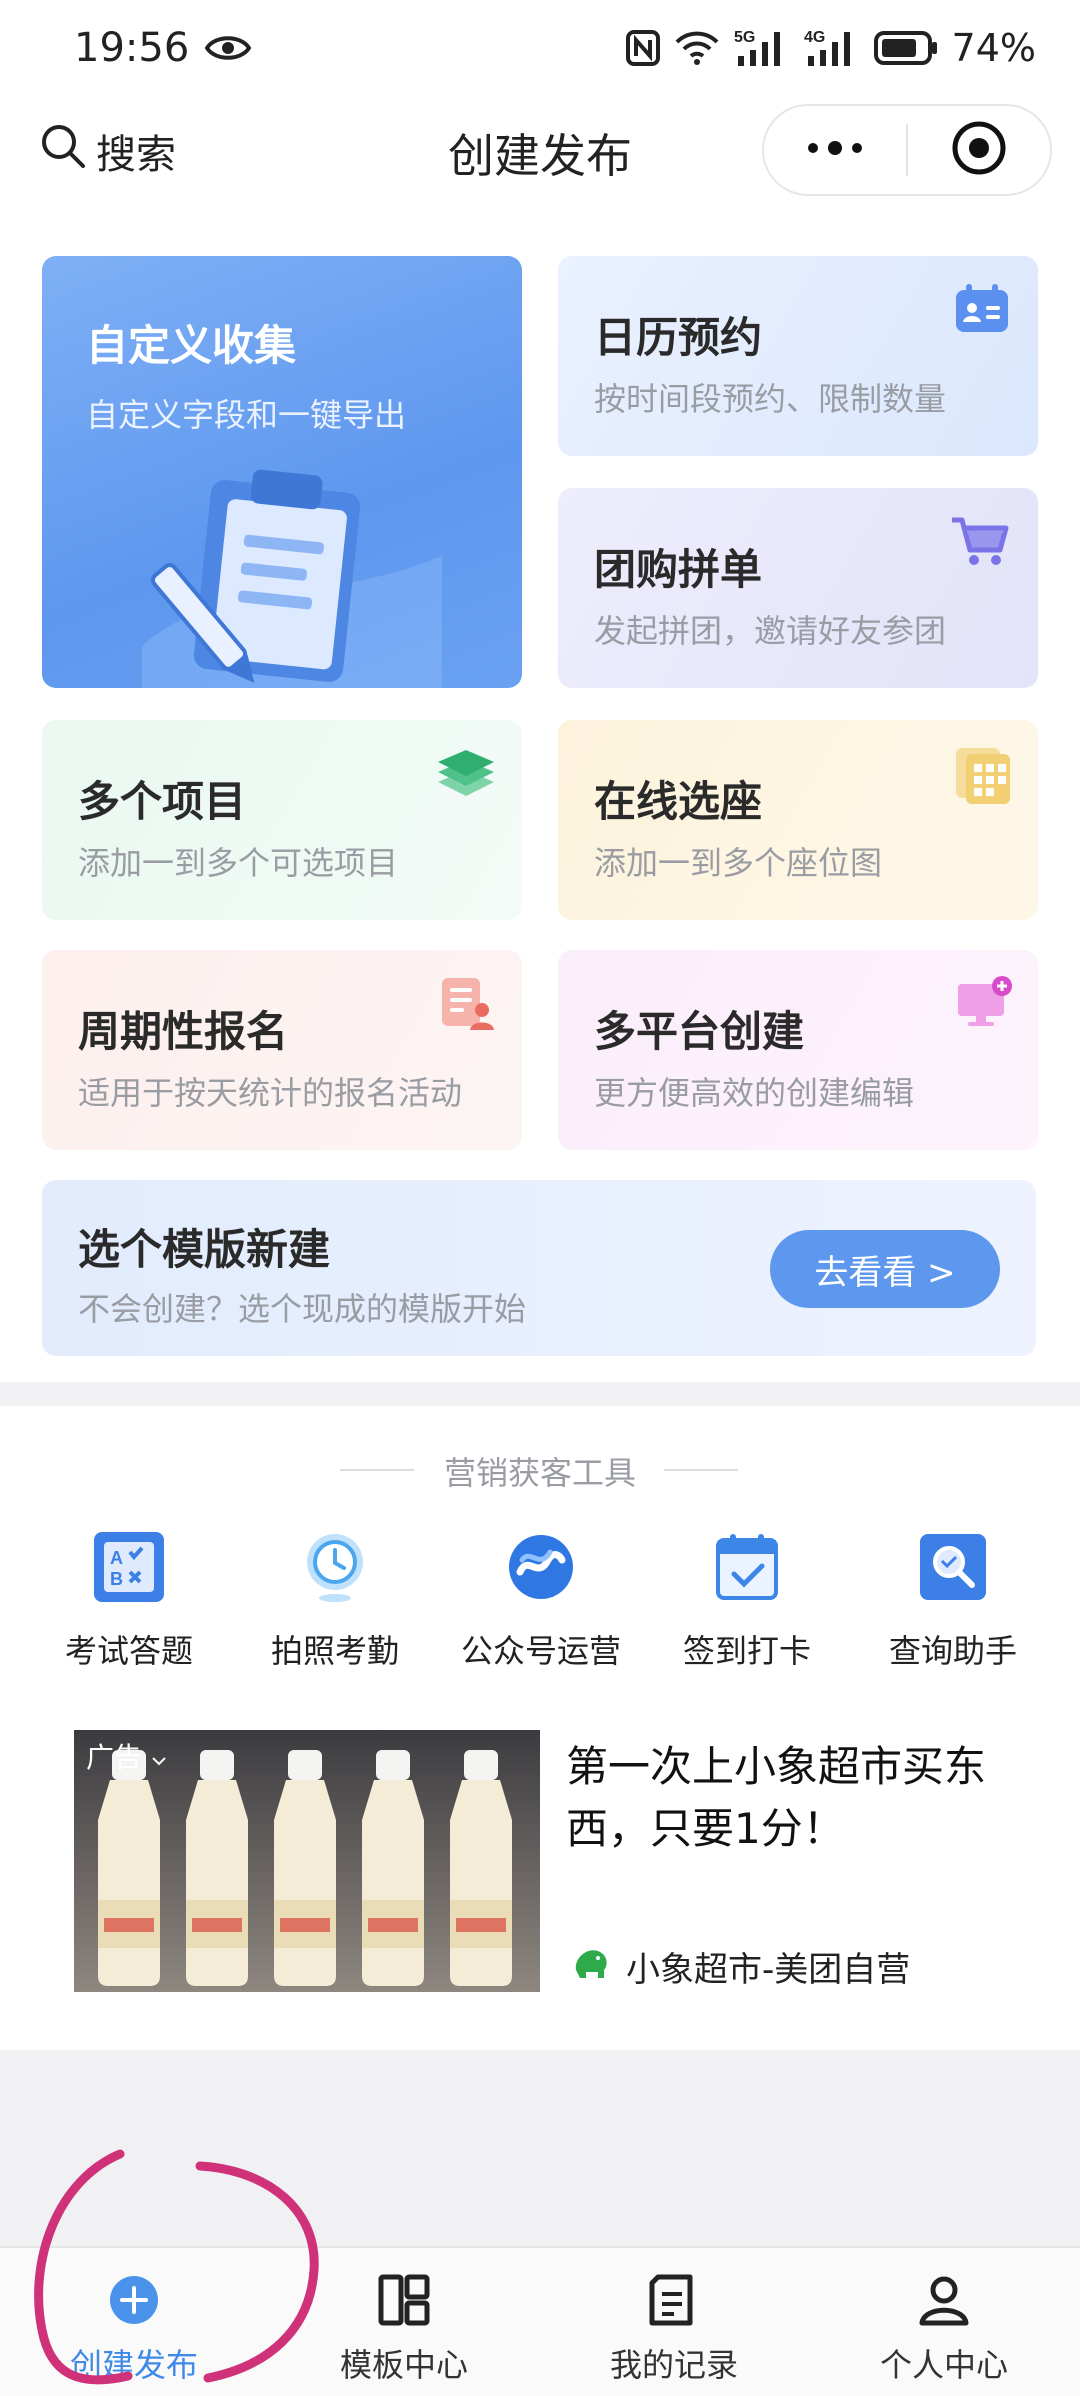 The image size is (1080, 2396). Describe the element at coordinates (162, 801) in the screenshot. I see `card-title: 多个项目` at that location.